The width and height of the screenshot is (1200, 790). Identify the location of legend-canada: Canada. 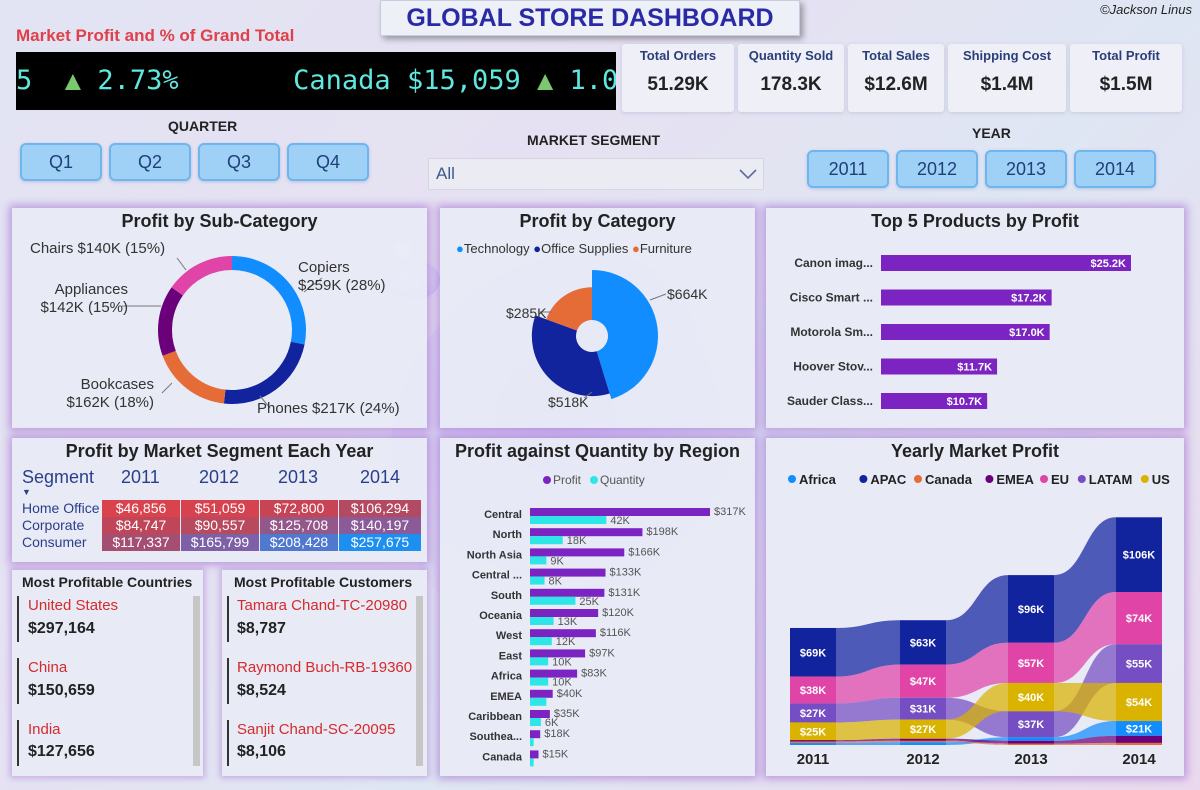
(949, 479).